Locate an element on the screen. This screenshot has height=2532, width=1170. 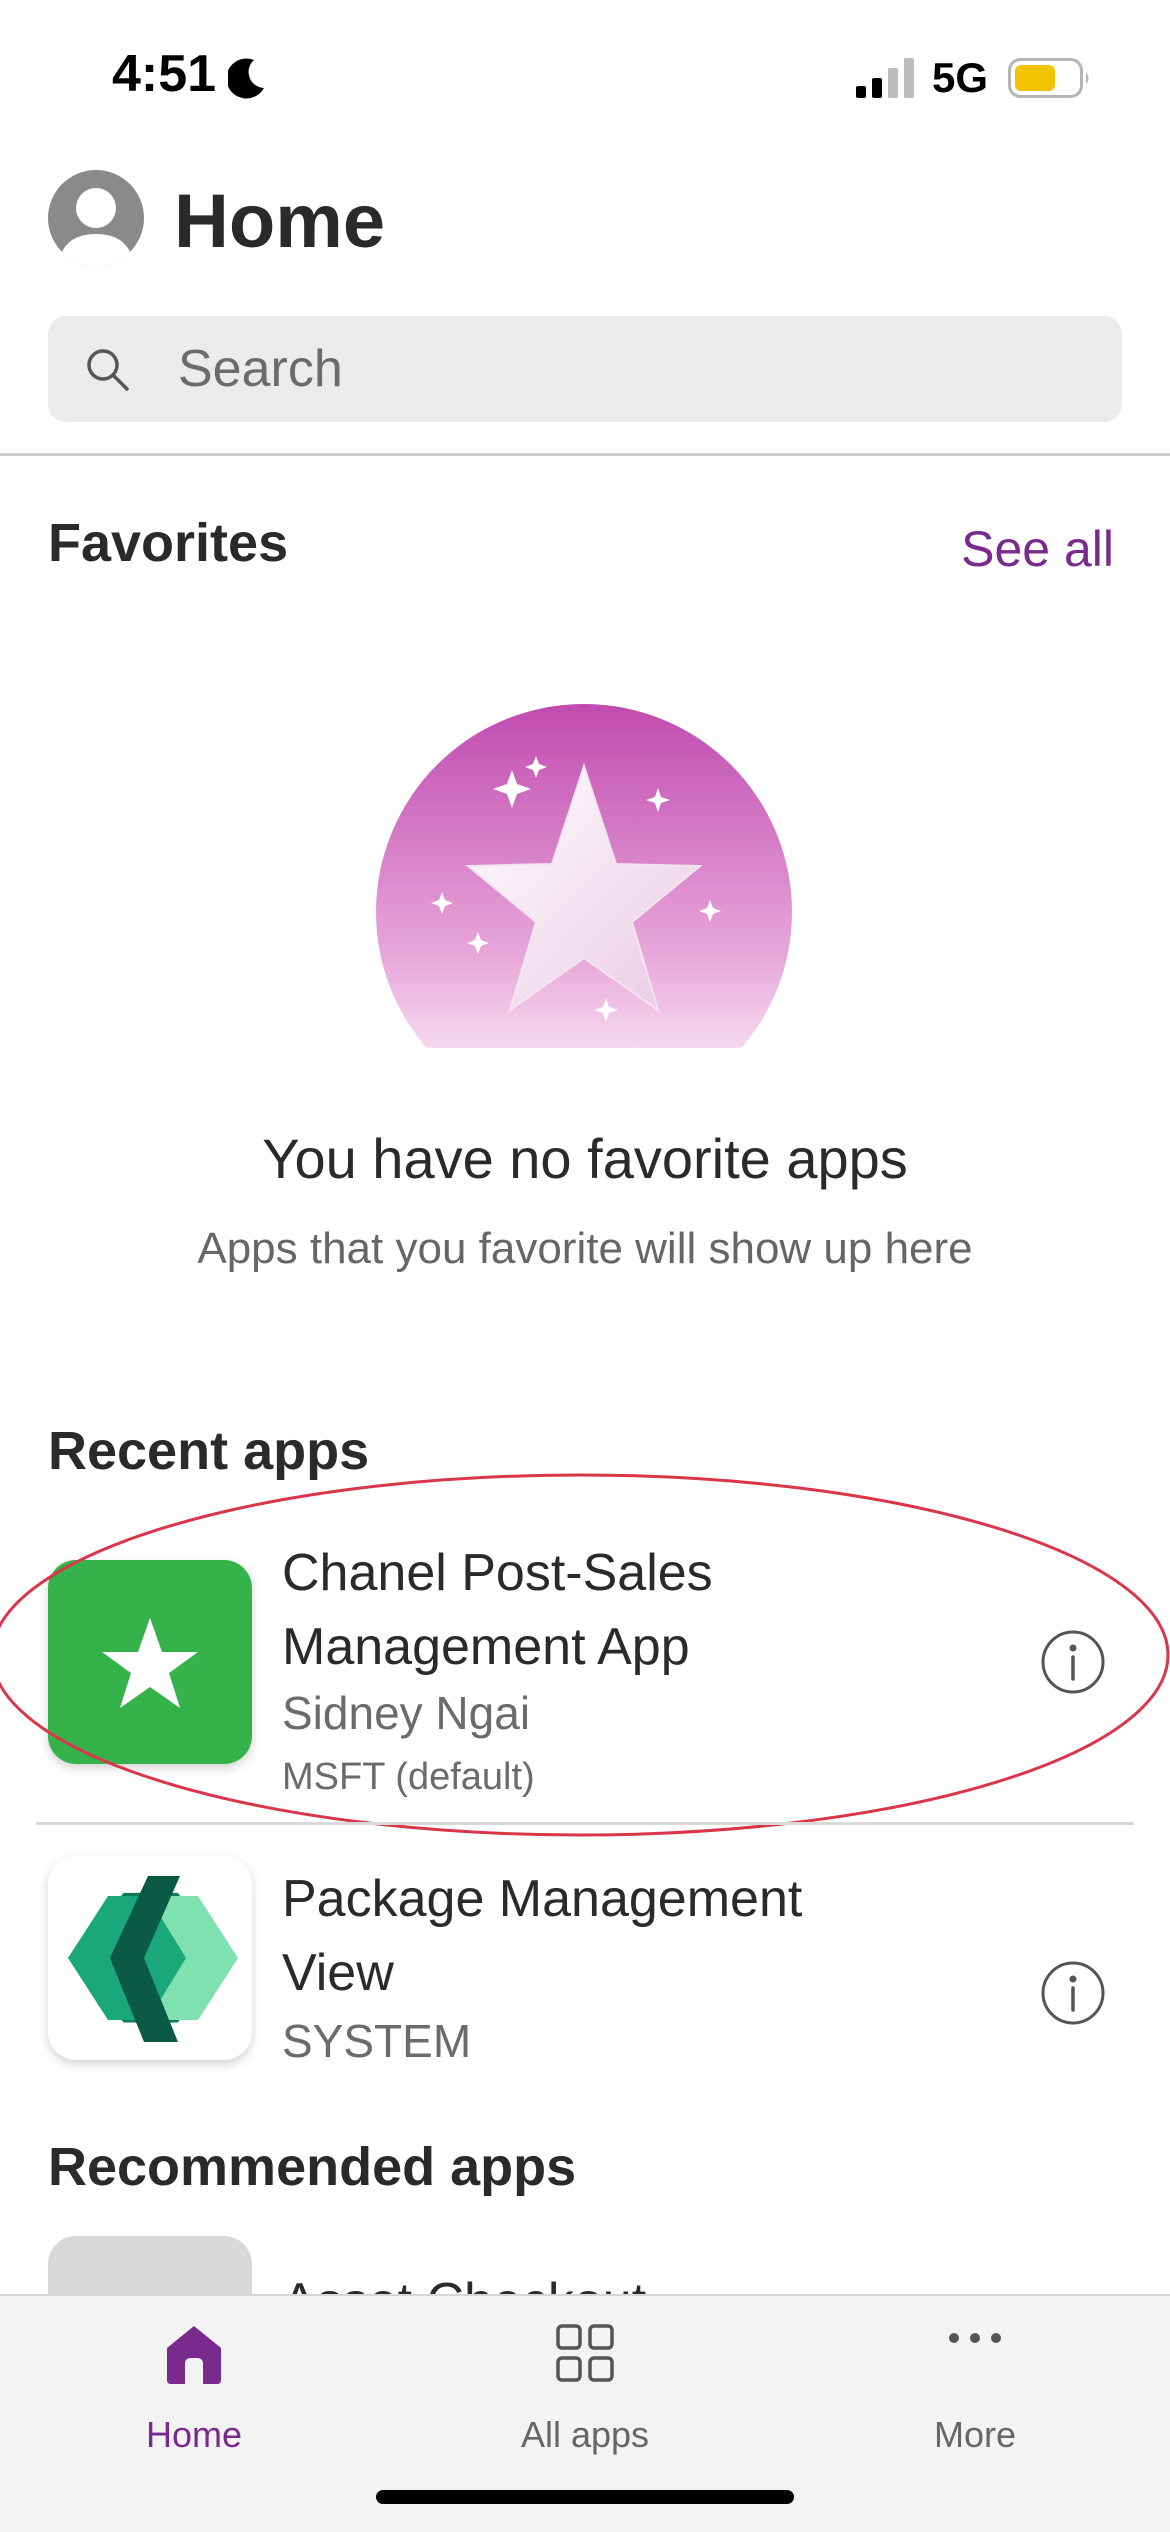
recommended-apps-title: Recommended apps is located at coordinates (312, 2167).